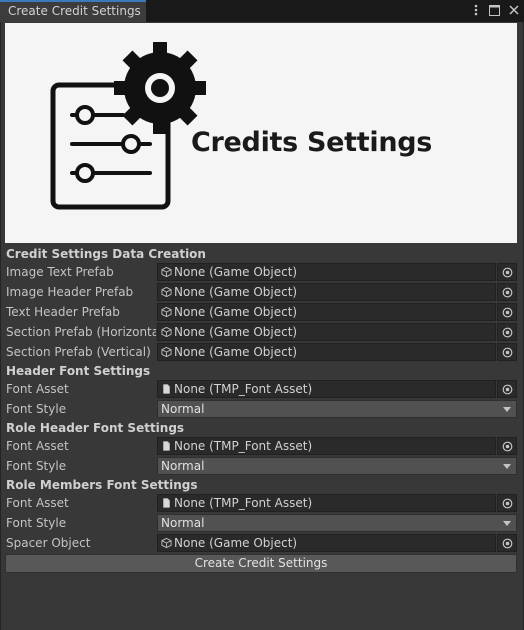 Image resolution: width=524 pixels, height=630 pixels. Describe the element at coordinates (106, 254) in the screenshot. I see `section-data-creation: Credit Settings Data Creation` at that location.